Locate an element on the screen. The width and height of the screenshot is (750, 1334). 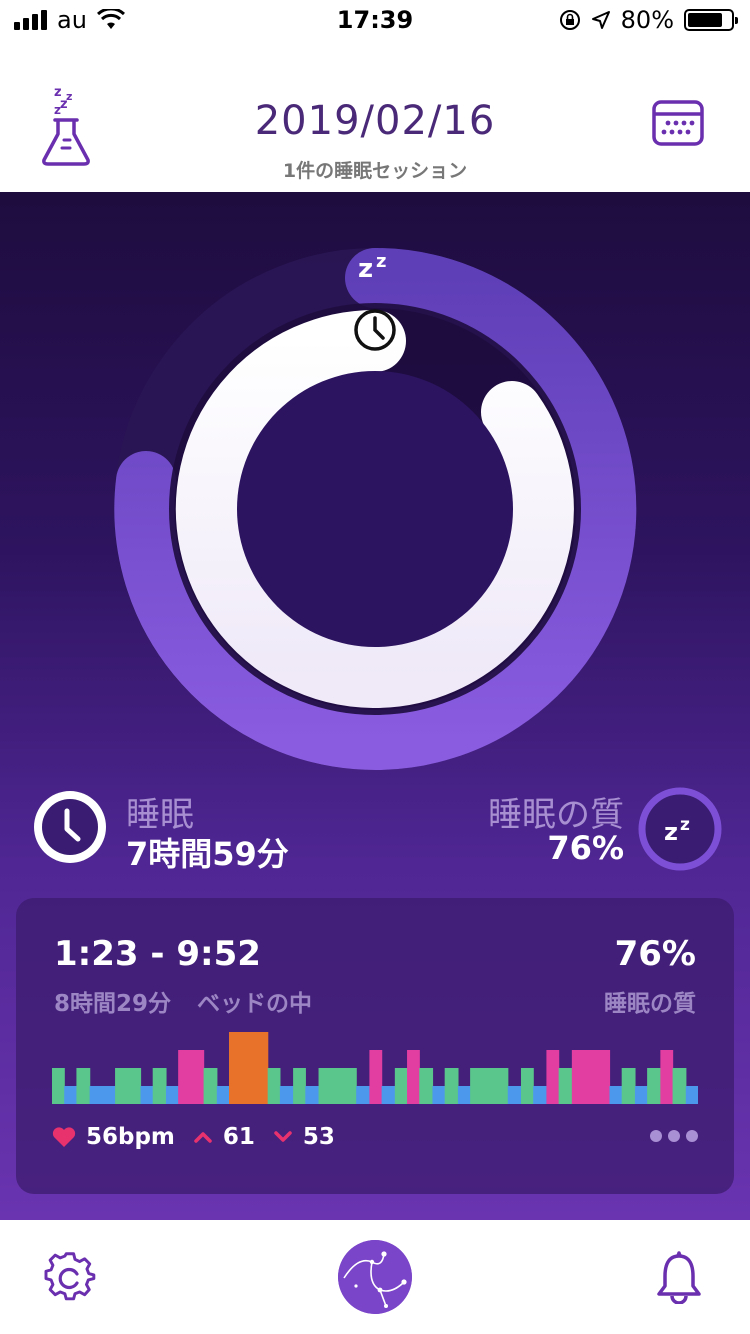
header: z z z z 2019/02/16 1件の睡眠セッション is located at coordinates (375, 116).